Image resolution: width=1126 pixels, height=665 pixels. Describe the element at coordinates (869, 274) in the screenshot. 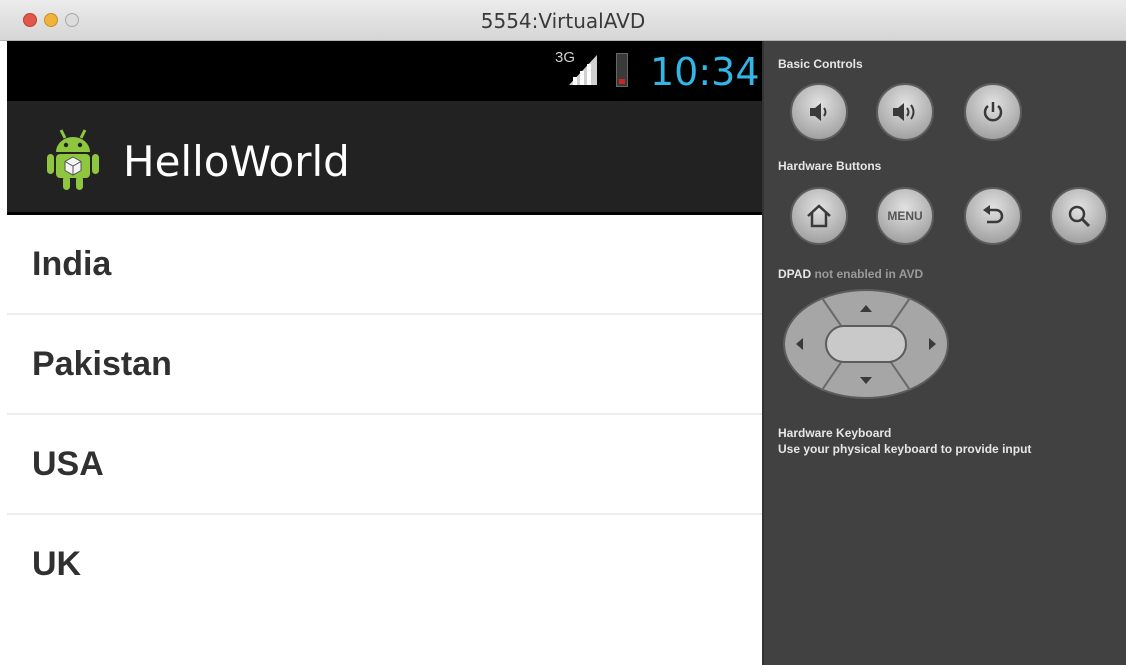

I see `dpad-label-note: not enabled in AVD` at that location.